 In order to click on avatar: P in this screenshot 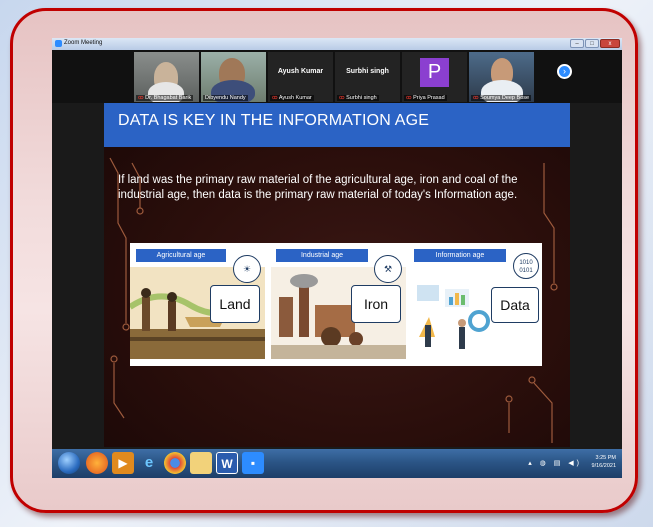, I will do `click(434, 72)`.